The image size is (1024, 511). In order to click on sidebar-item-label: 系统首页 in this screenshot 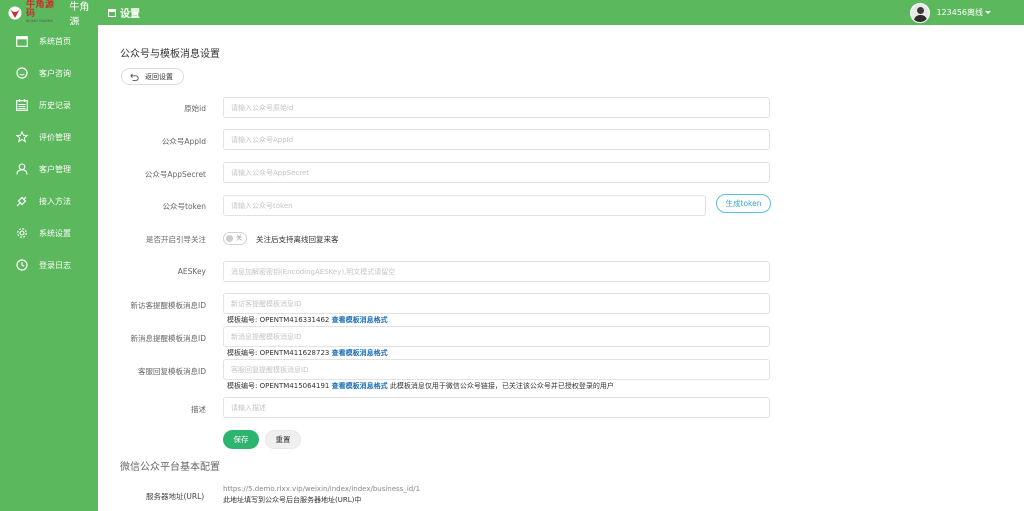, I will do `click(55, 41)`.